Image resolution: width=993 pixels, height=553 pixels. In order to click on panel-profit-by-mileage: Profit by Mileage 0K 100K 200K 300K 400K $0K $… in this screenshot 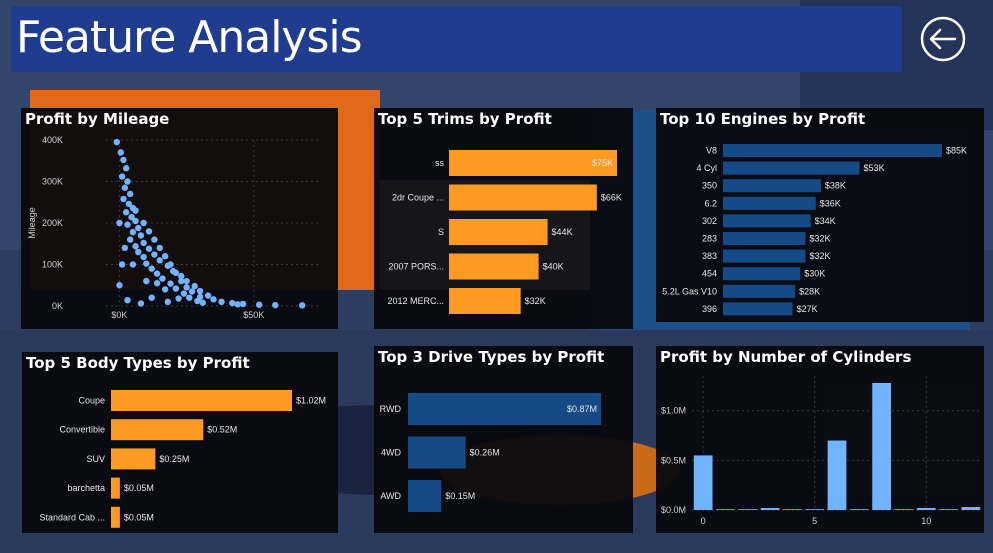, I will do `click(179, 218)`.